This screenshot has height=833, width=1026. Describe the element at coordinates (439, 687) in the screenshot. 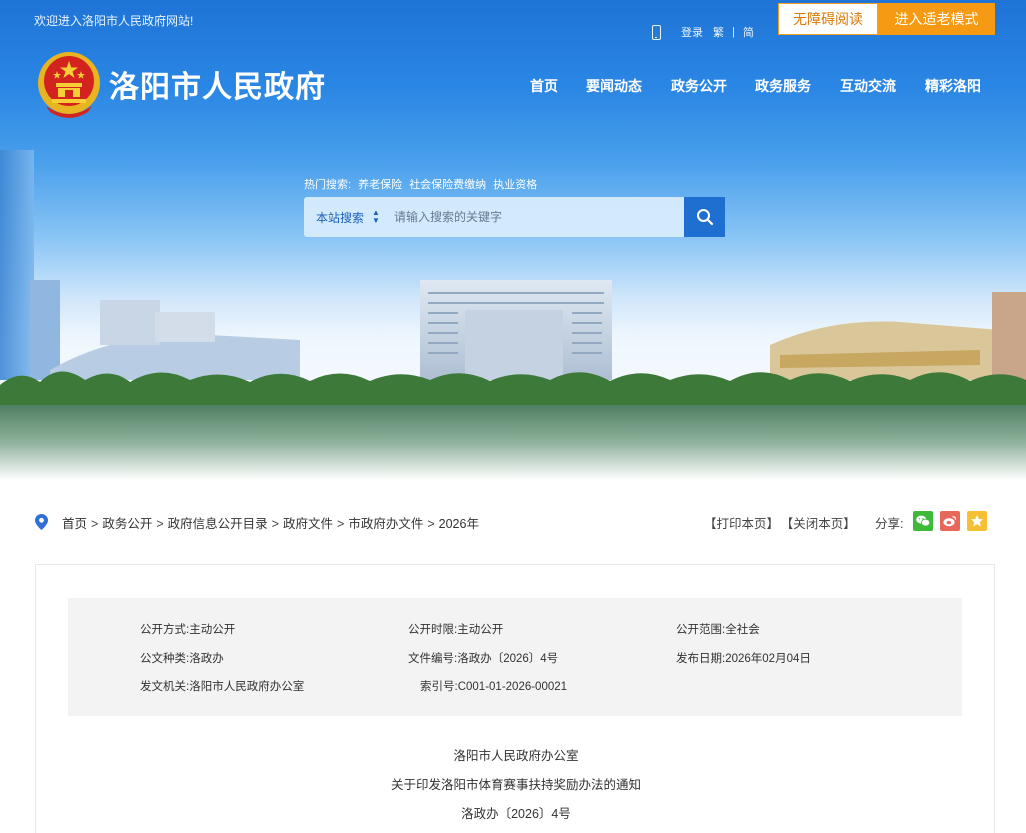

I see `meta-label: 索引号:` at that location.